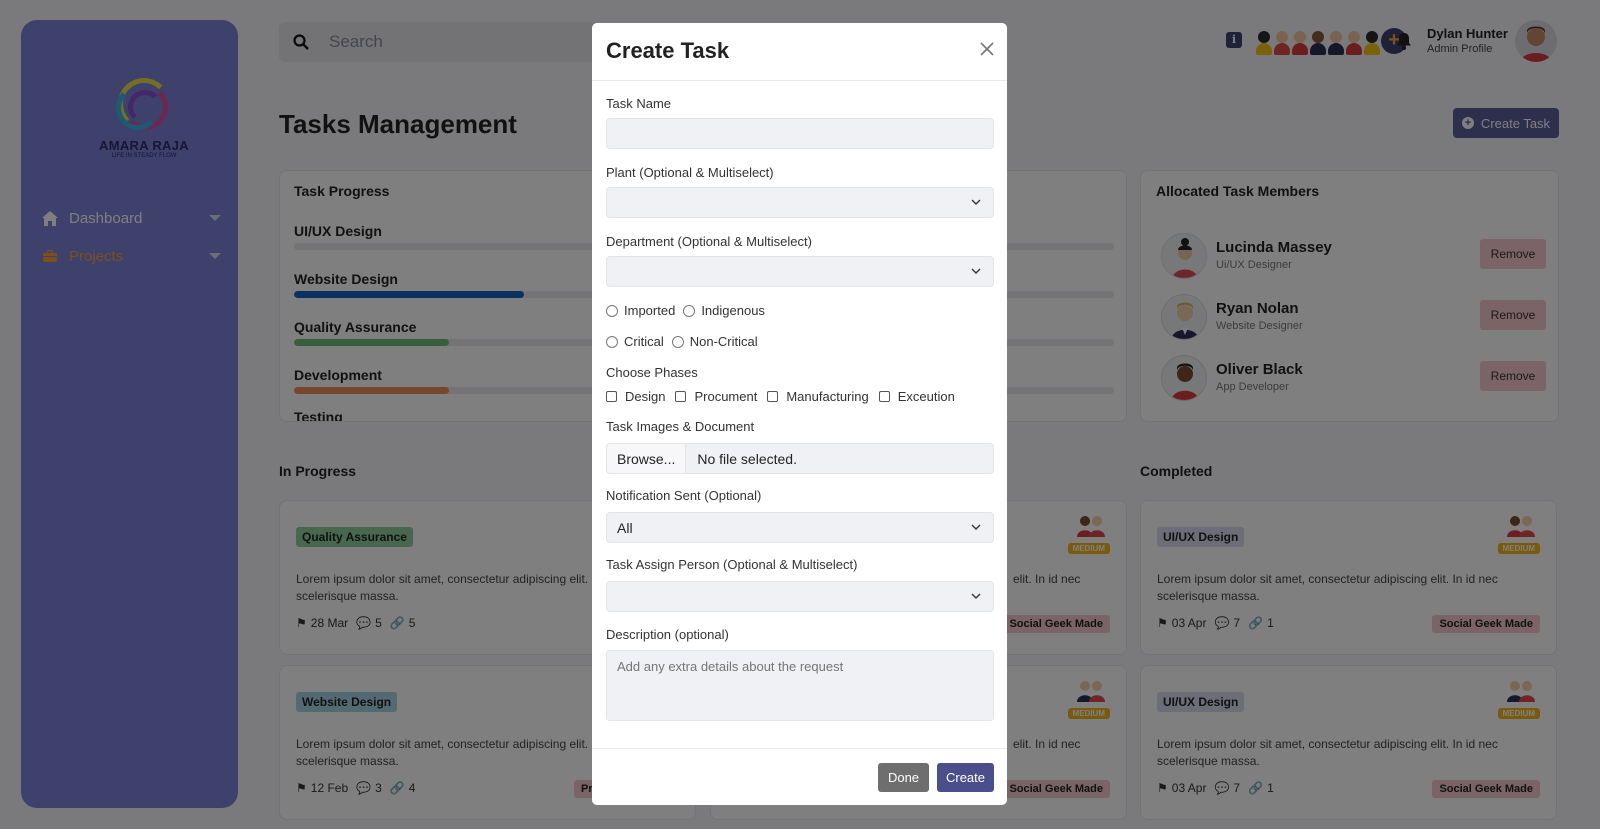  I want to click on checkbox-label: Design, so click(645, 396).